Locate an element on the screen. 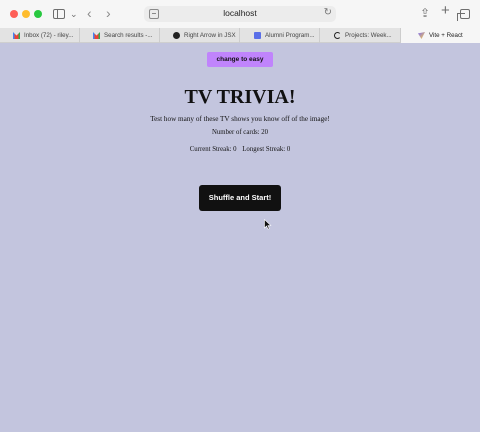 The width and height of the screenshot is (480, 432). address-bar: localhost ↻ is located at coordinates (240, 14).